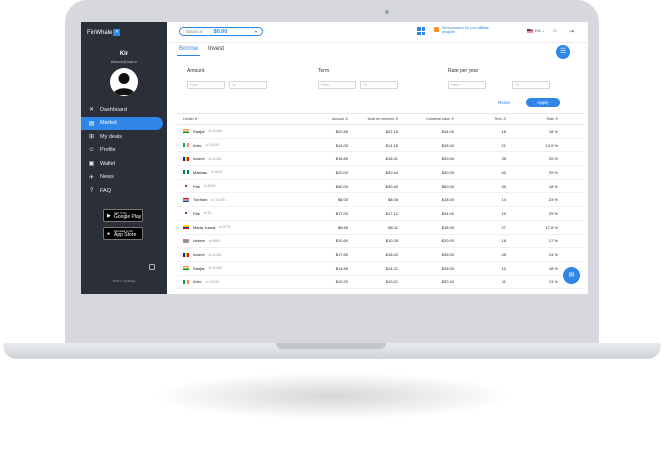  I want to click on table-row: Andrei id 11481 $18.69 $18.31 $30.00 35 20 %, so click(381, 159).